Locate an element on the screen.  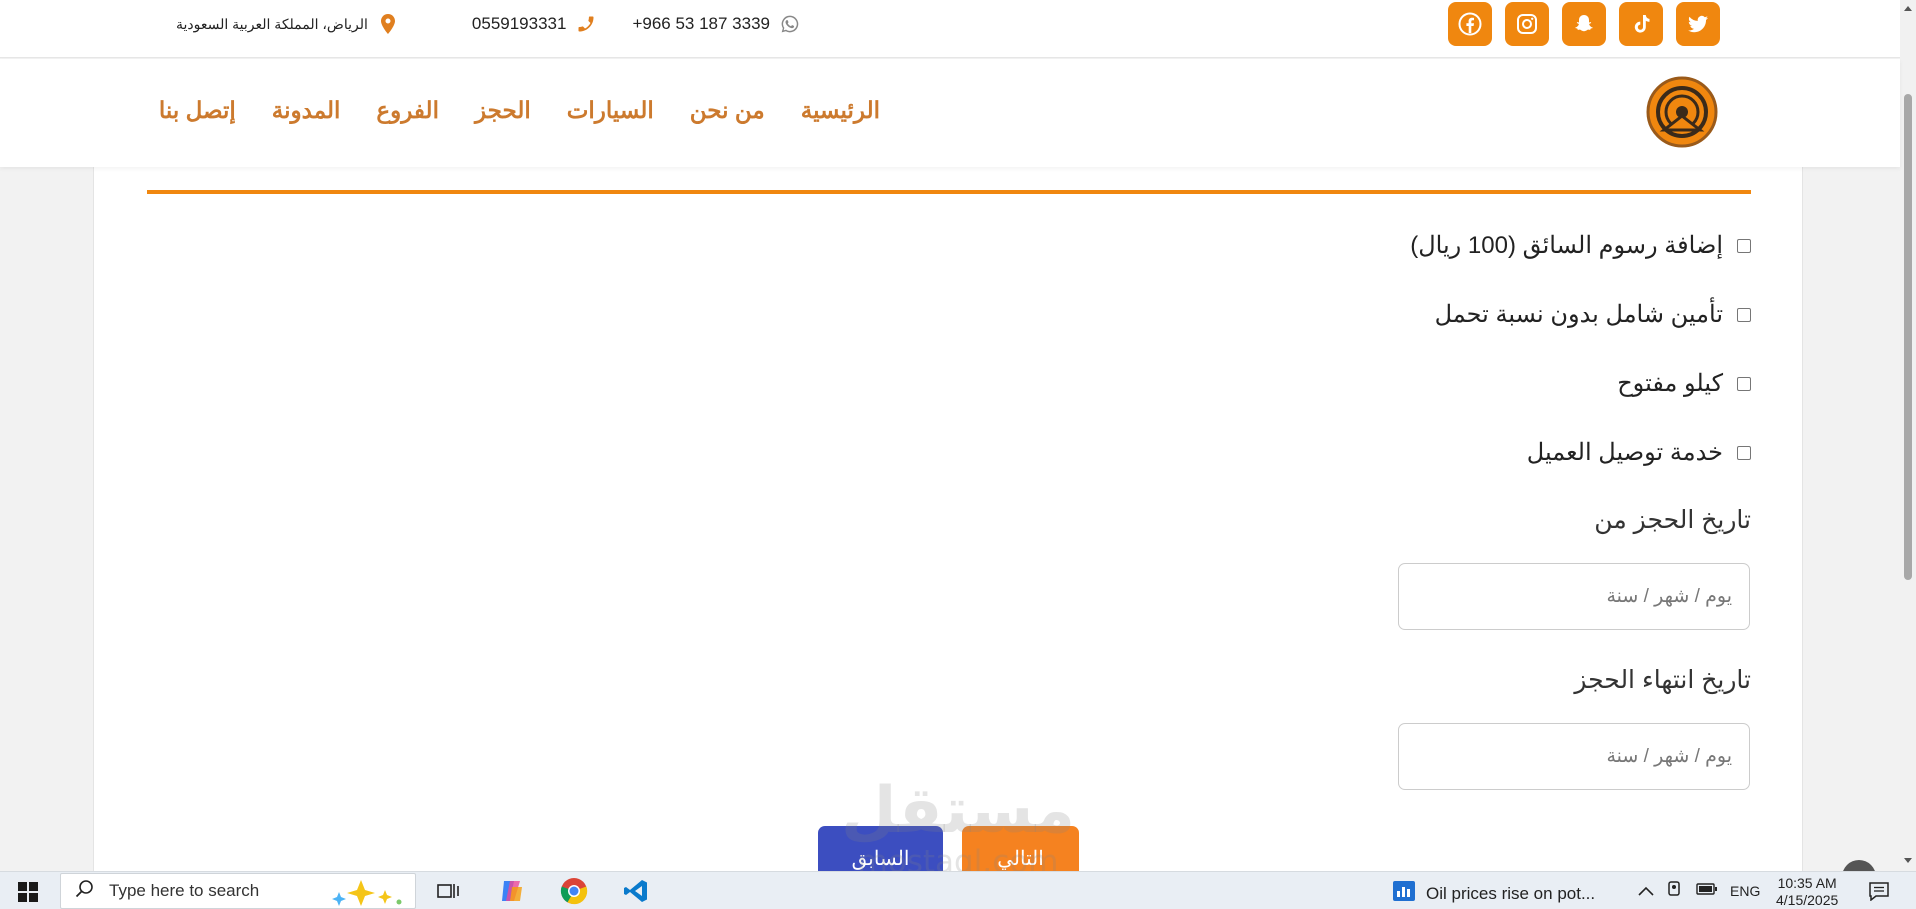
page-scrollbar is located at coordinates (1908, 435).